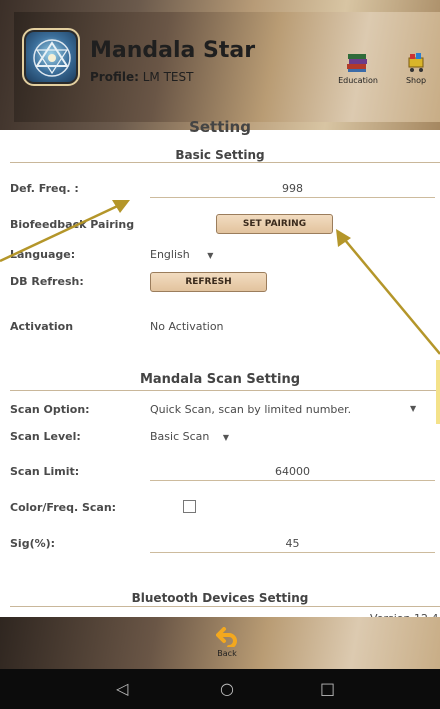  Describe the element at coordinates (226, 638) in the screenshot. I see `back-arrow-icon` at that location.